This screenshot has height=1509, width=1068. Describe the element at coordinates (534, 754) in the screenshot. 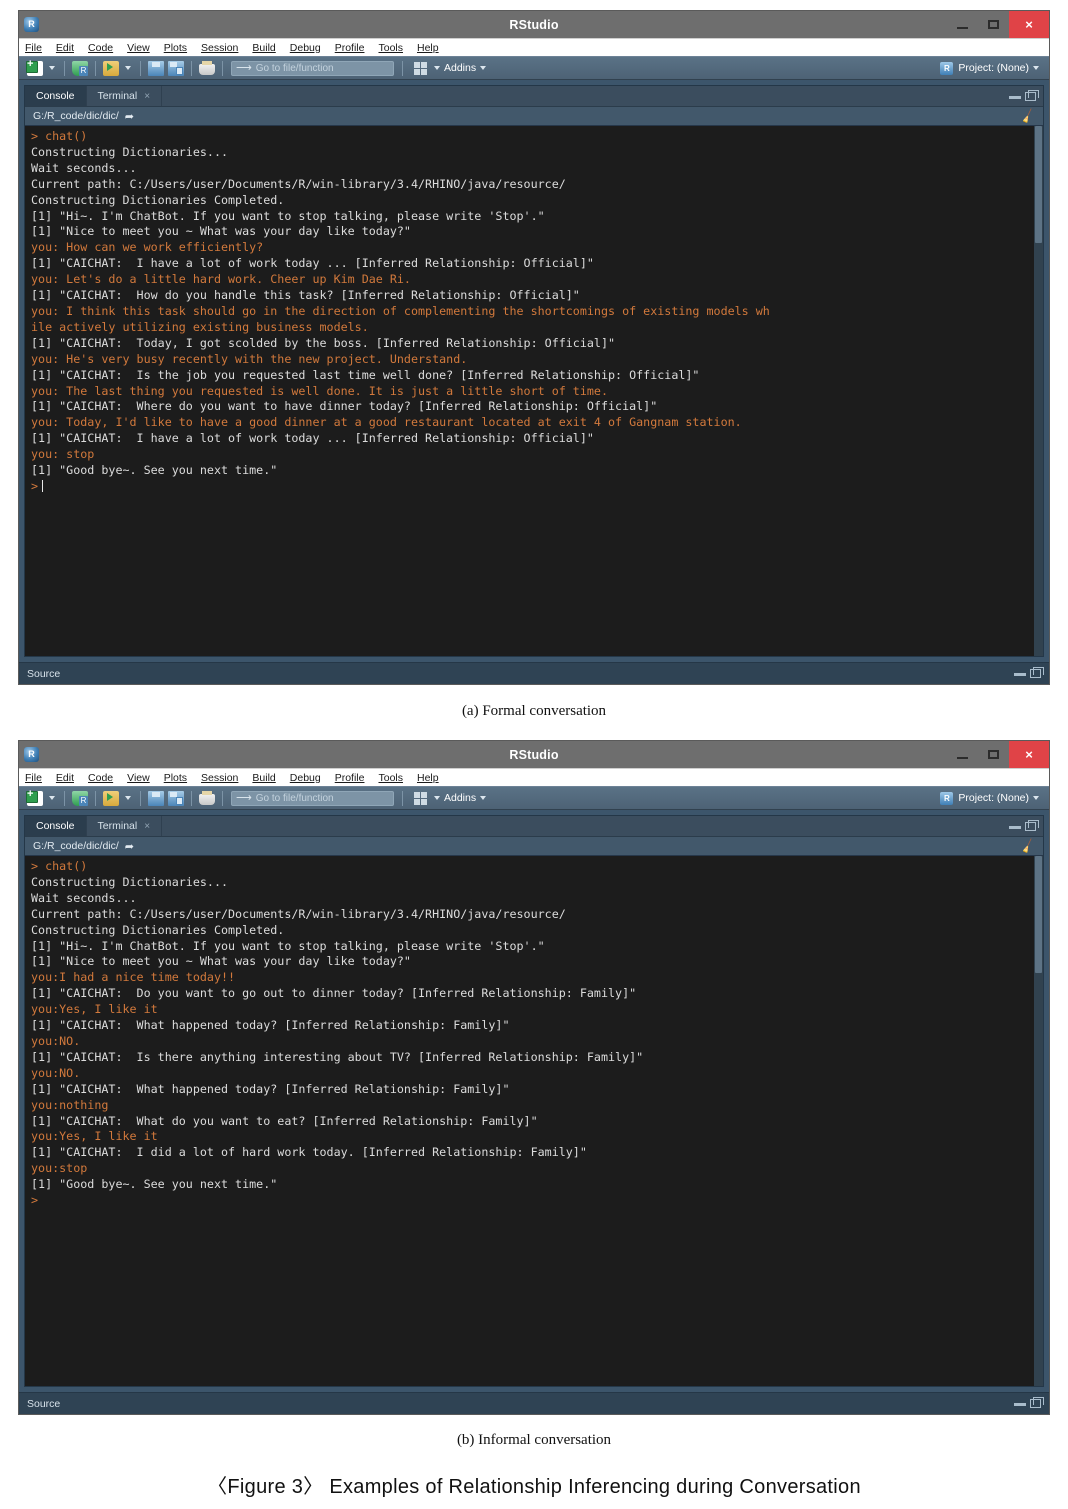

I see `title-bar: R RStudio ×` at that location.